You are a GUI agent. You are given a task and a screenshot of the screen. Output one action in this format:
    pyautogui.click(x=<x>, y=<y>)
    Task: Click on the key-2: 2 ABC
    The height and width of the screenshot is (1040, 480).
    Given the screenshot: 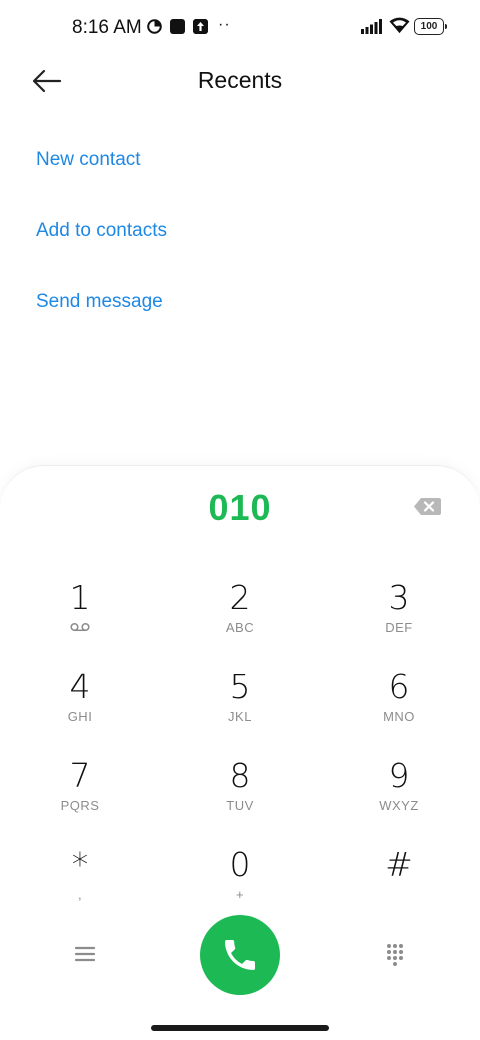 What is the action you would take?
    pyautogui.click(x=240, y=618)
    